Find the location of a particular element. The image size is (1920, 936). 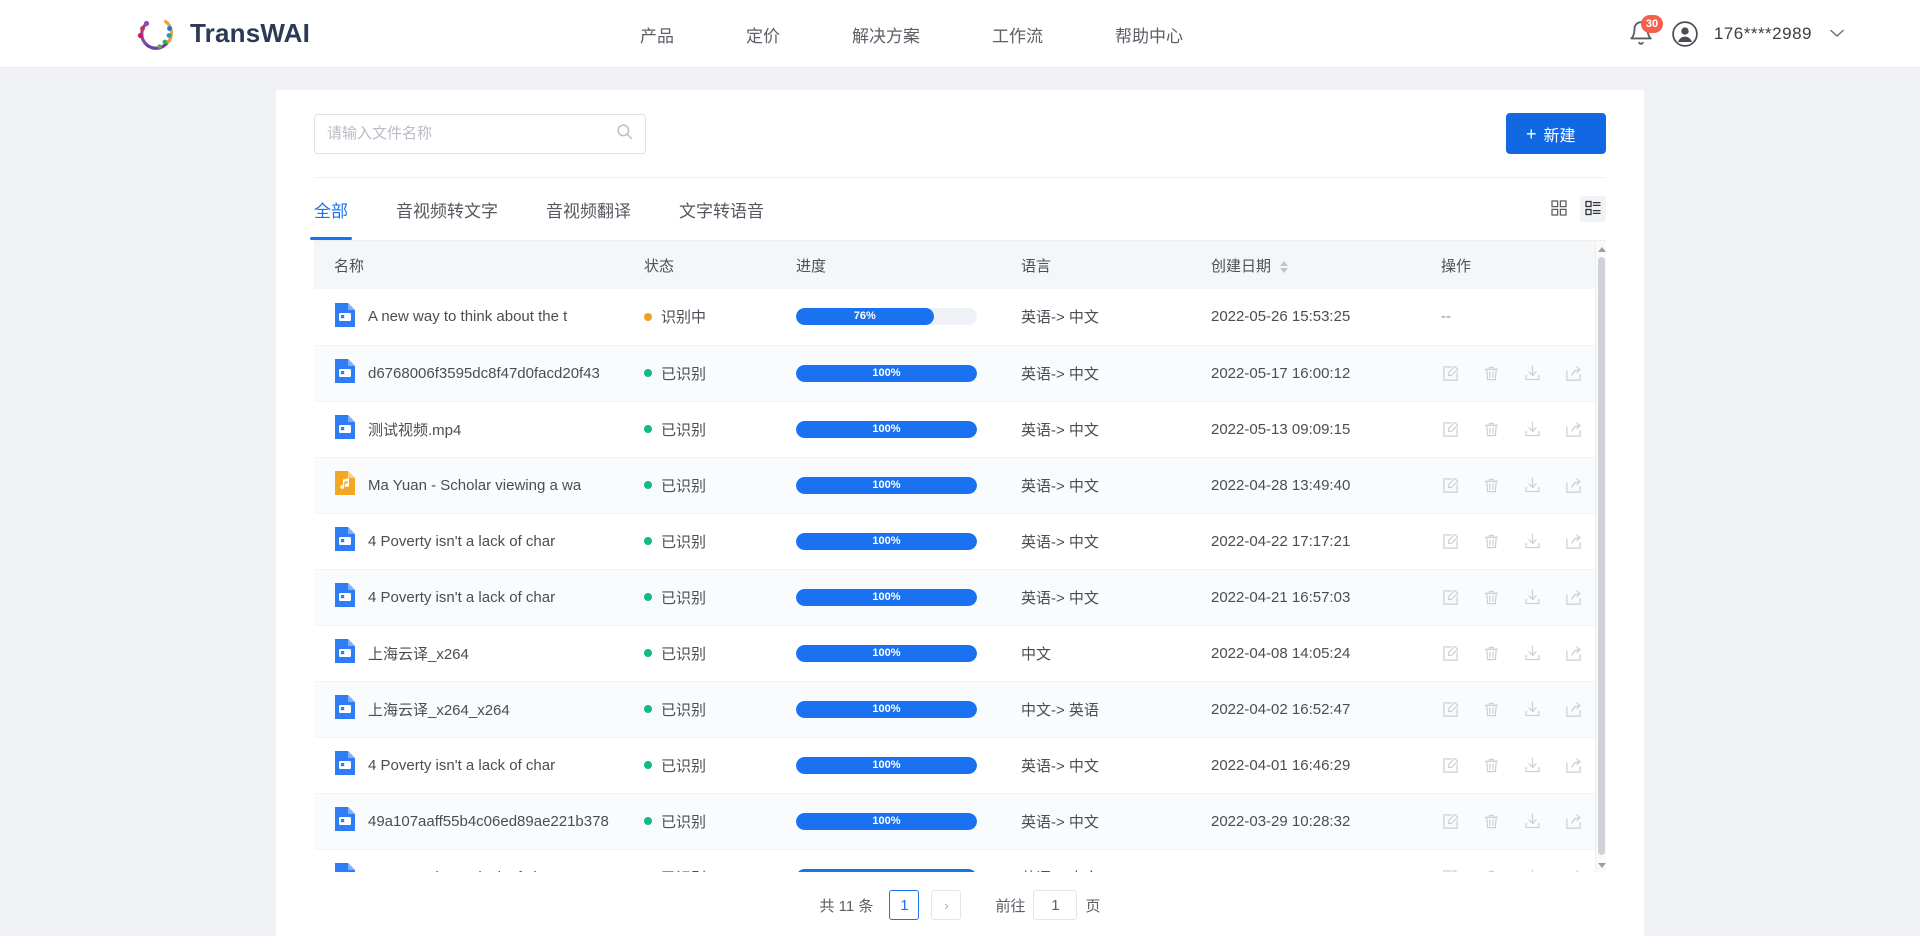

table-scrollbar is located at coordinates (1600, 556).